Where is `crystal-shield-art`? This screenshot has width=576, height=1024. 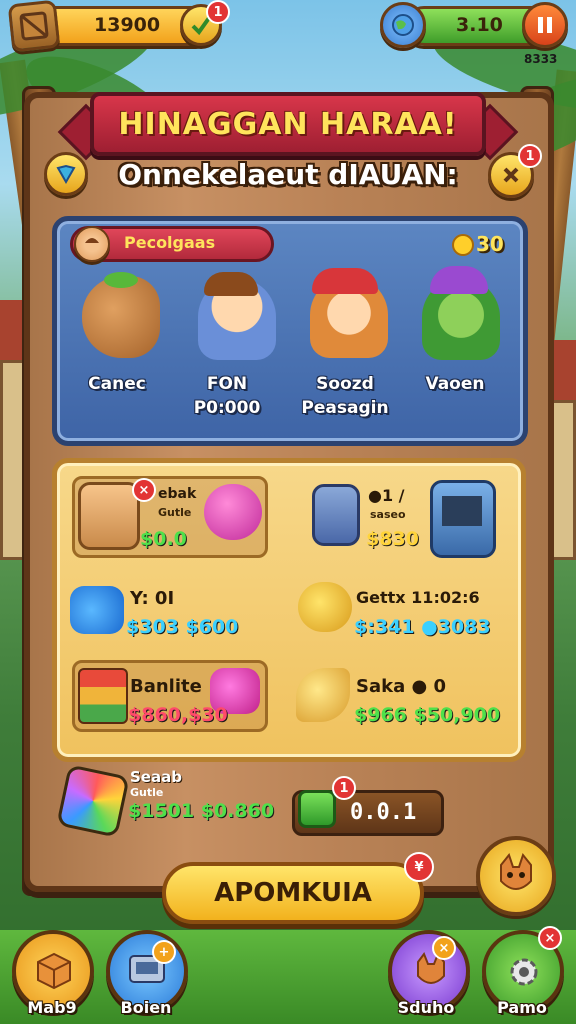
crystal-shield-art is located at coordinates (93, 801).